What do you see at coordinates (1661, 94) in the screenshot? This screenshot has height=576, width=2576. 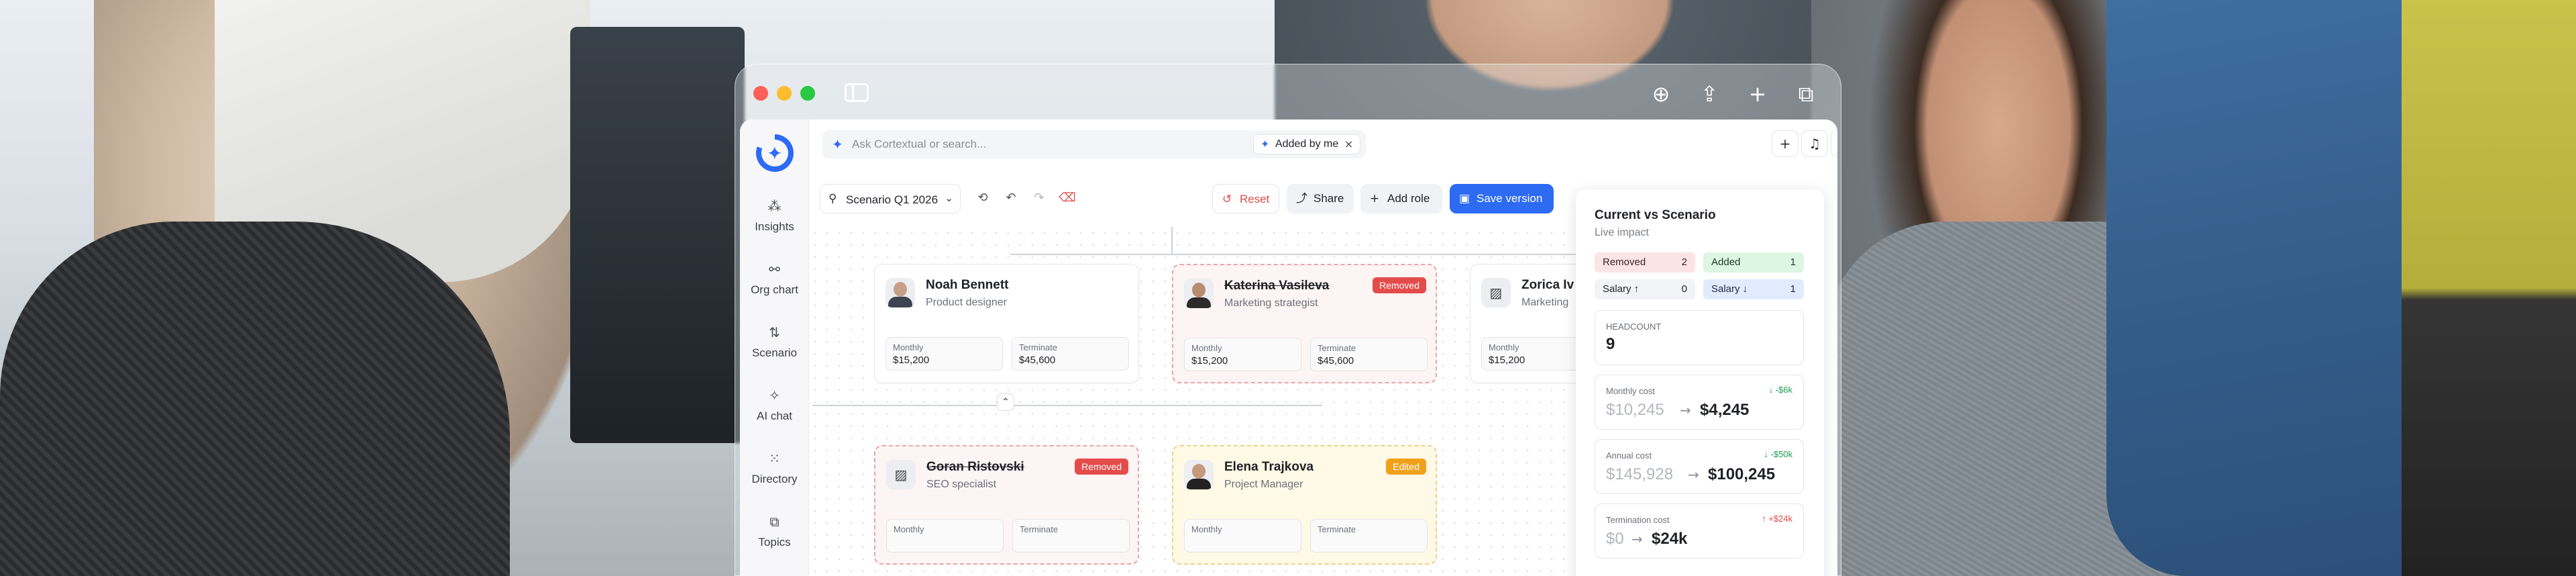 I see `download-icon: ⊕` at bounding box center [1661, 94].